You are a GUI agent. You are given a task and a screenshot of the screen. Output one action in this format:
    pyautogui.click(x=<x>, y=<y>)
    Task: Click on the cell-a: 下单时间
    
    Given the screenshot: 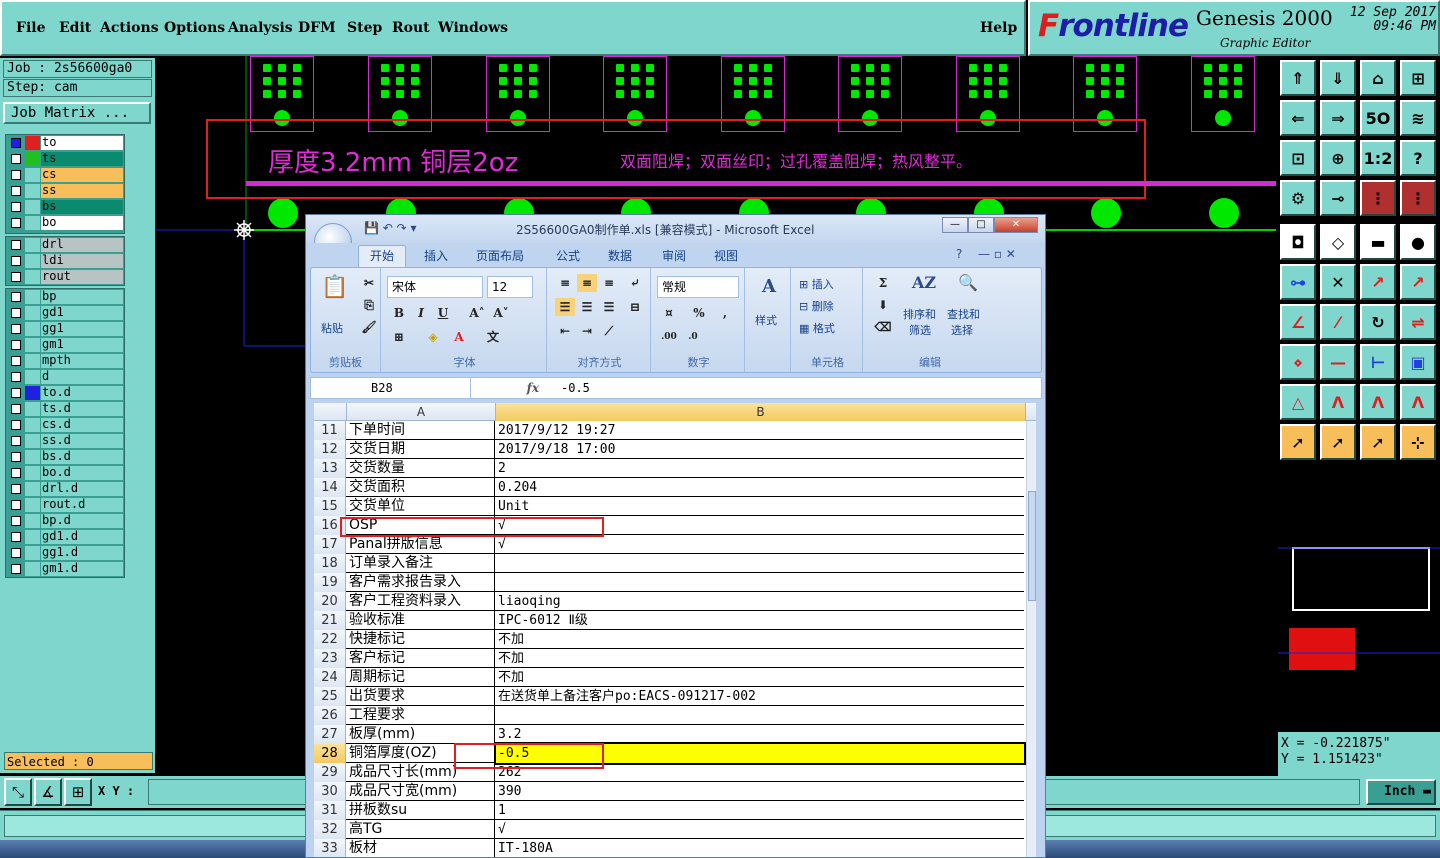 What is the action you would take?
    pyautogui.click(x=421, y=430)
    